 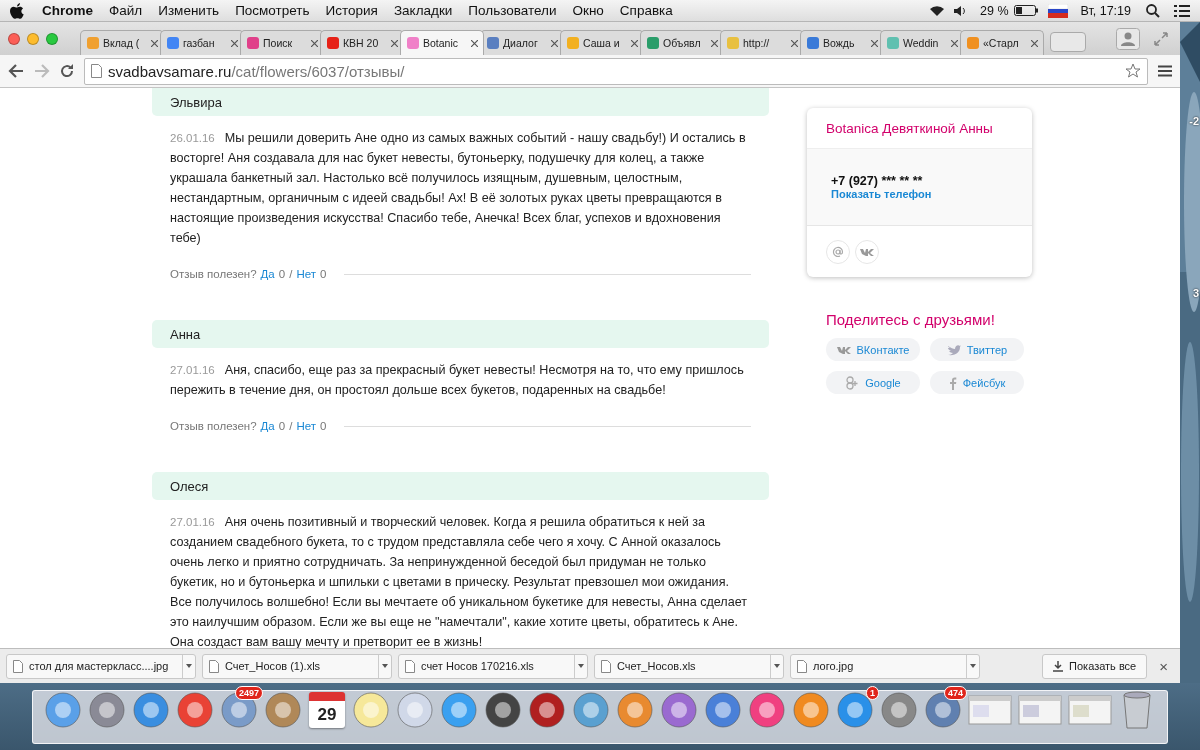 What do you see at coordinates (1105, 10) in the screenshot?
I see `menu-clock: Вт, 17:19` at bounding box center [1105, 10].